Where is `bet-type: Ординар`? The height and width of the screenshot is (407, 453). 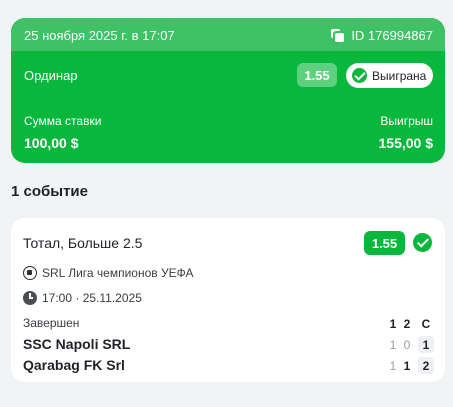 bet-type: Ординар is located at coordinates (51, 75).